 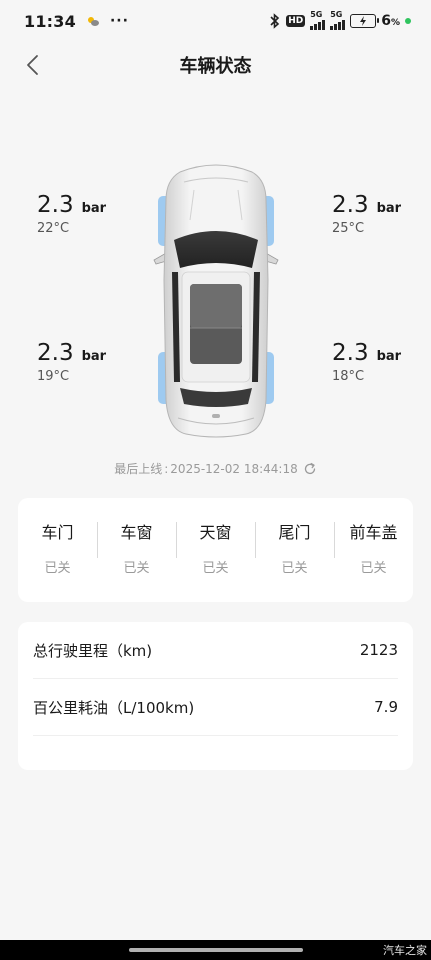 I want to click on status-sunroof: 天窗 已关, so click(x=215, y=550).